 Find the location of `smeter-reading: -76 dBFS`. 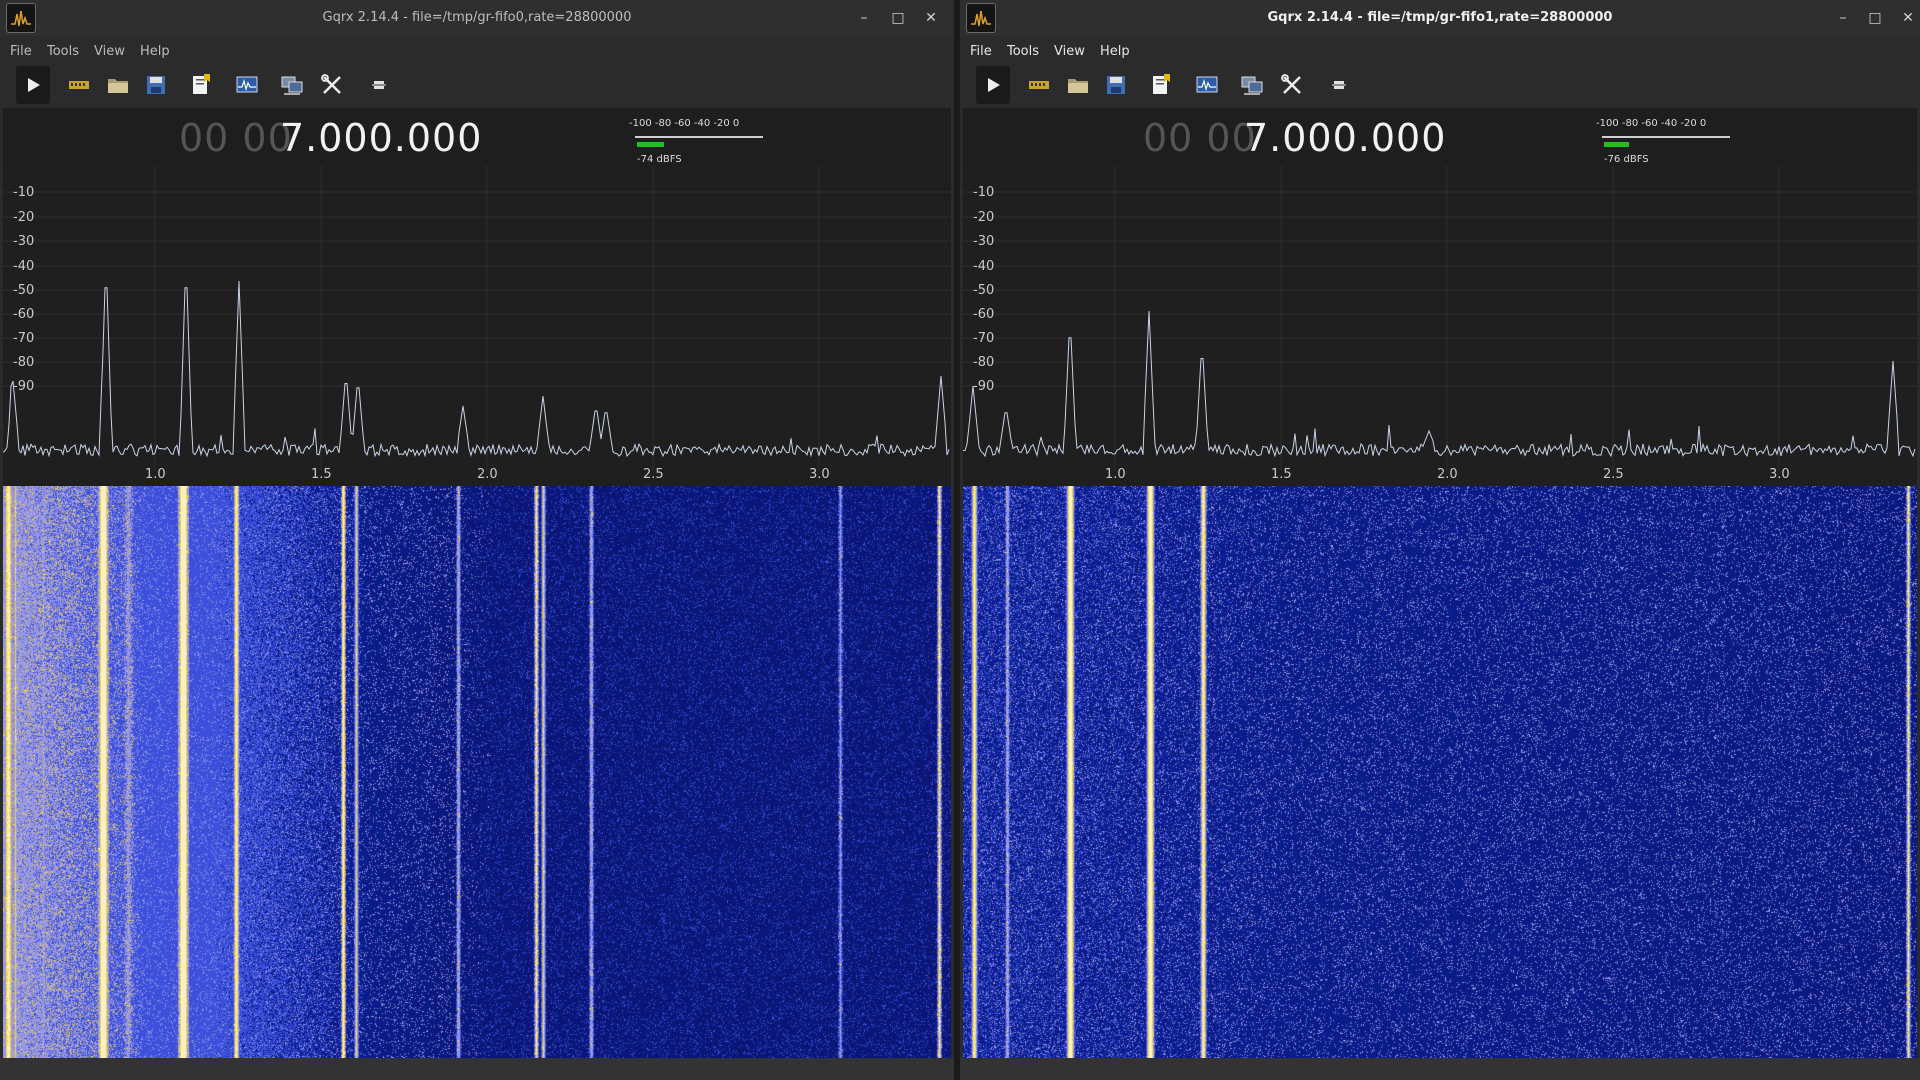

smeter-reading: -76 dBFS is located at coordinates (1626, 159).